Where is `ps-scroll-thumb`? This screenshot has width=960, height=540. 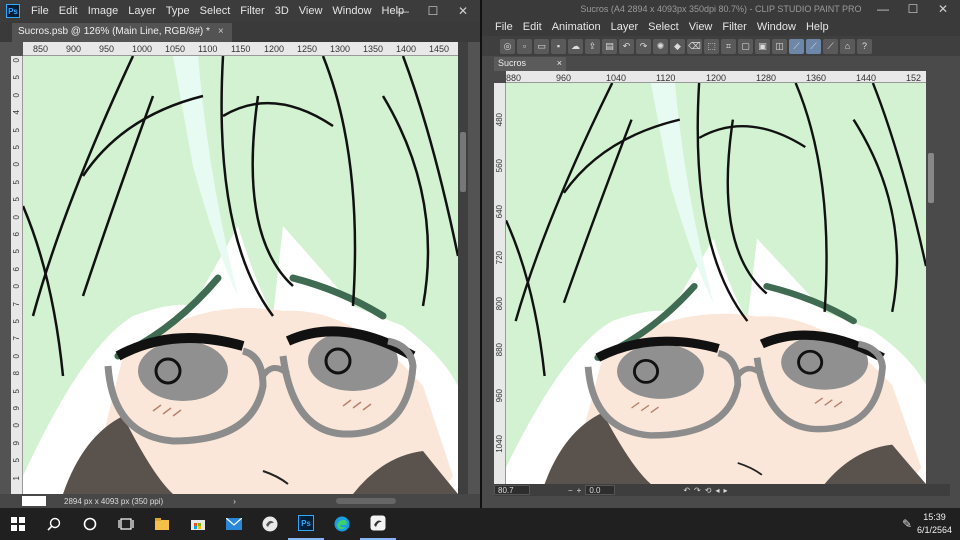 ps-scroll-thumb is located at coordinates (463, 162).